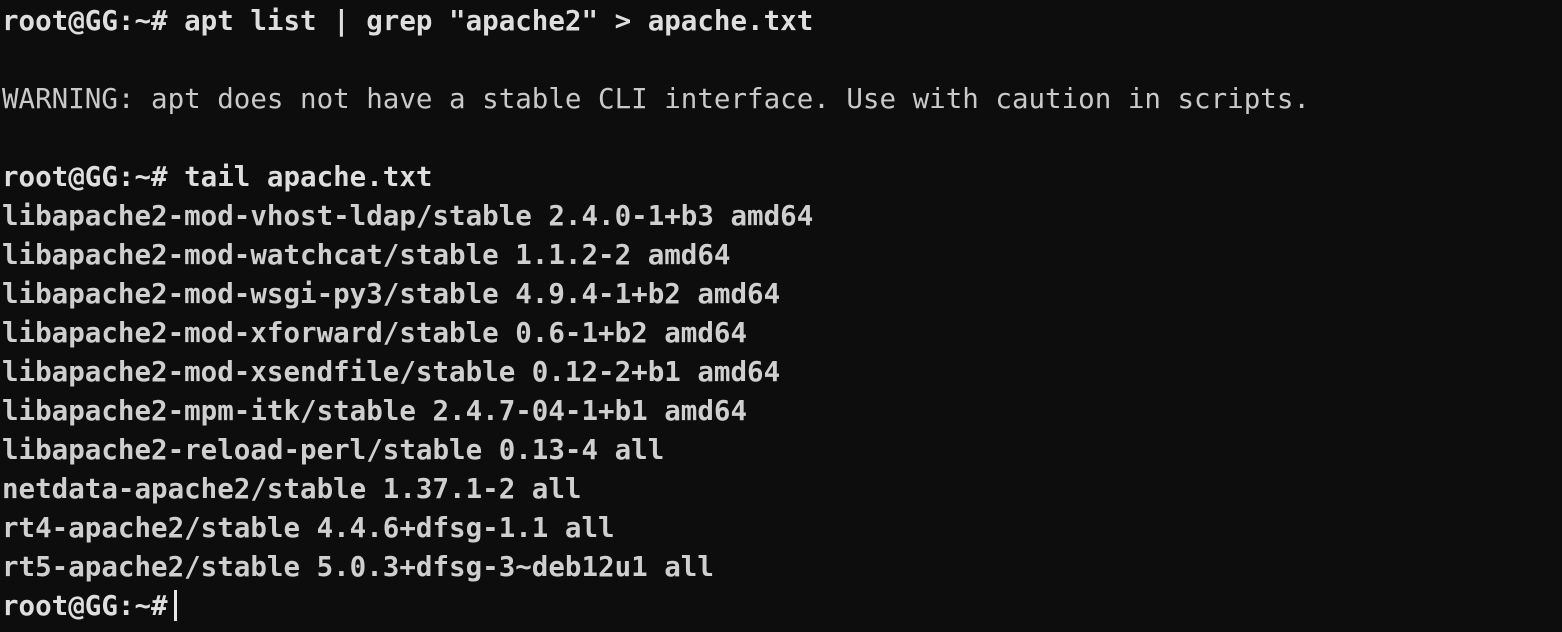 The image size is (1562, 632). What do you see at coordinates (308, 528) in the screenshot?
I see `terminal-output-line: rt4-apache2/stable 4.4.6+dfsg-1.1 all` at bounding box center [308, 528].